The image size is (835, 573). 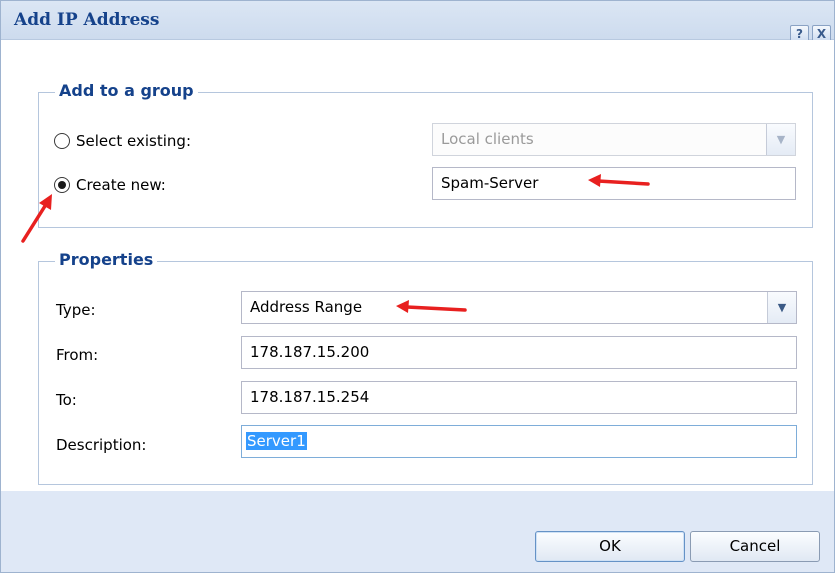 What do you see at coordinates (519, 441) in the screenshot?
I see `description-input: Server1` at bounding box center [519, 441].